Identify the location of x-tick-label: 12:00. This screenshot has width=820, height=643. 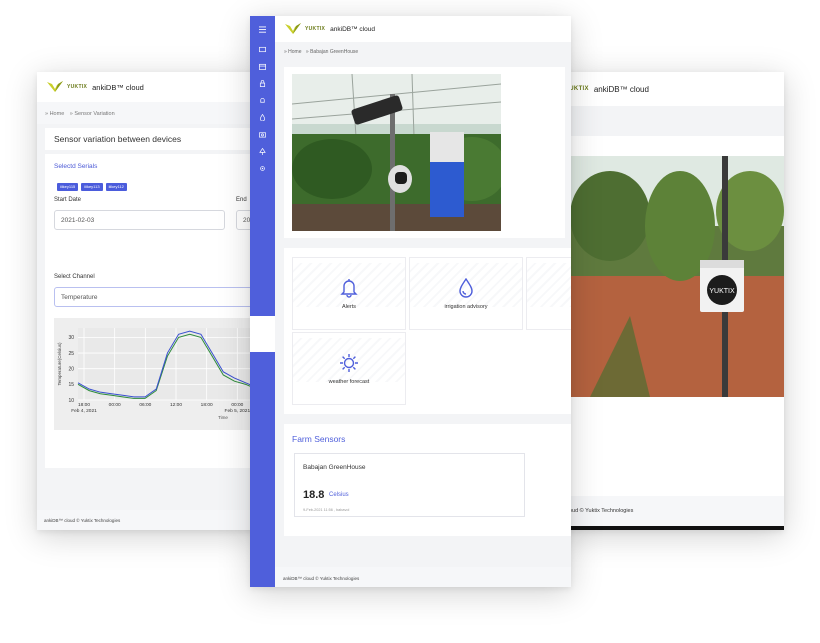
(176, 405).